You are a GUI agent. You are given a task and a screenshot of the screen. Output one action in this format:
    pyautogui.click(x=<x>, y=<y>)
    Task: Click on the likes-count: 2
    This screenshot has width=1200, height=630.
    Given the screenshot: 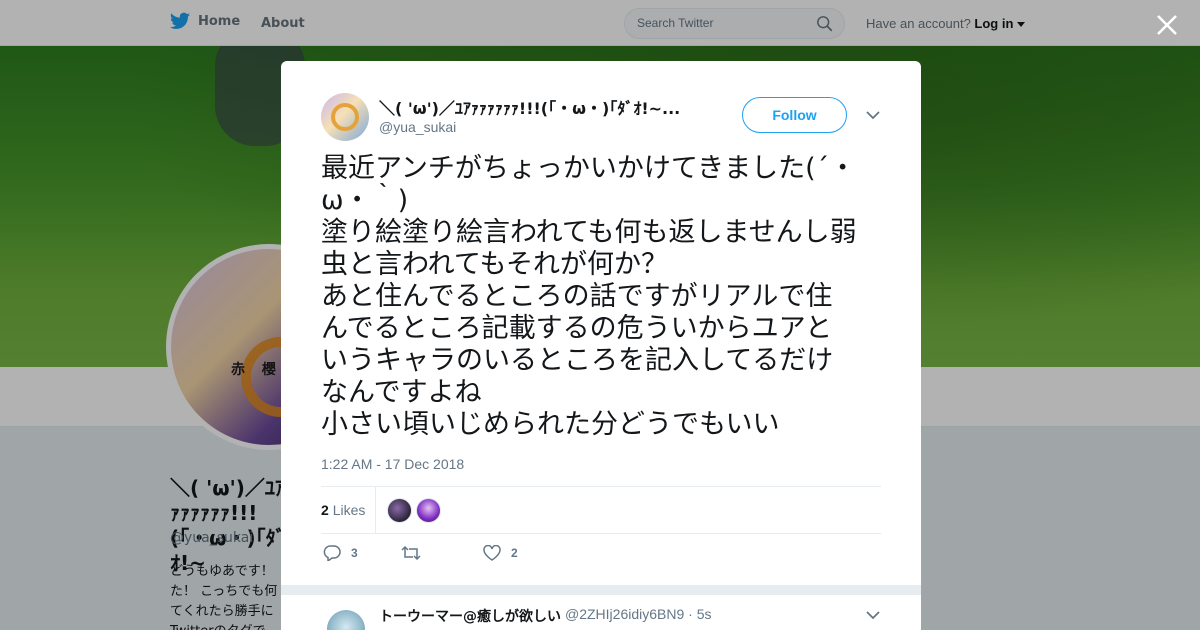 What is the action you would take?
    pyautogui.click(x=325, y=510)
    